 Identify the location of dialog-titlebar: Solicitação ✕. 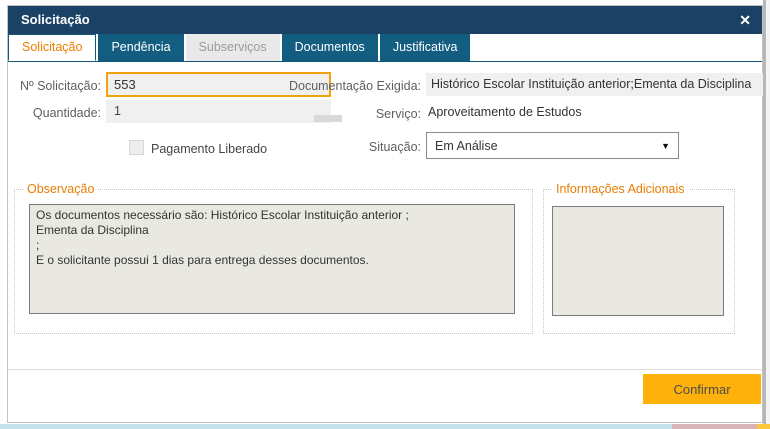
(385, 20).